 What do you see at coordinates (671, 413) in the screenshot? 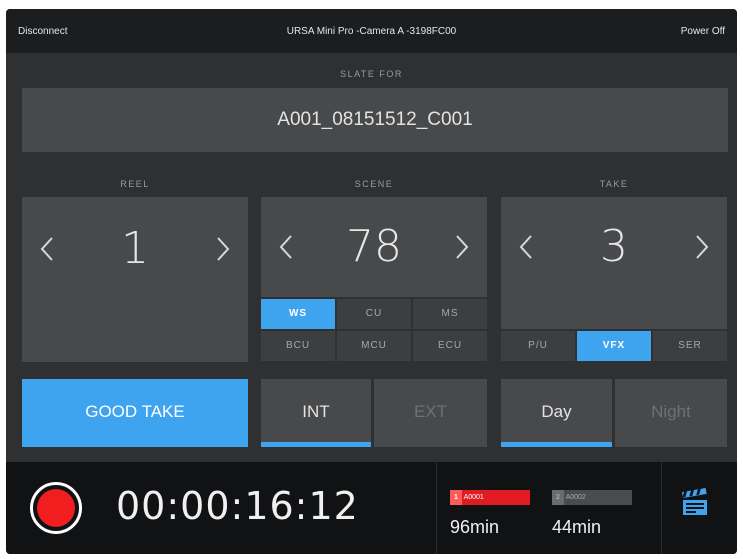
I see `night-button: Night` at bounding box center [671, 413].